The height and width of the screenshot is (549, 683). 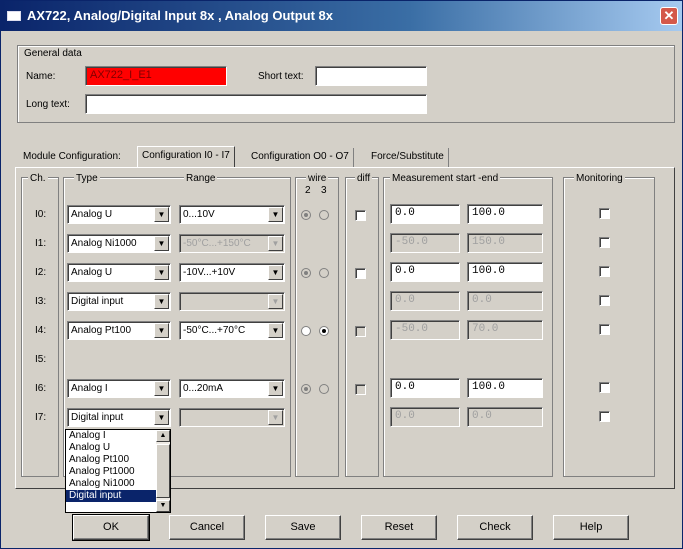 What do you see at coordinates (118, 484) in the screenshot?
I see `dropdown-option: Analog Ni1000` at bounding box center [118, 484].